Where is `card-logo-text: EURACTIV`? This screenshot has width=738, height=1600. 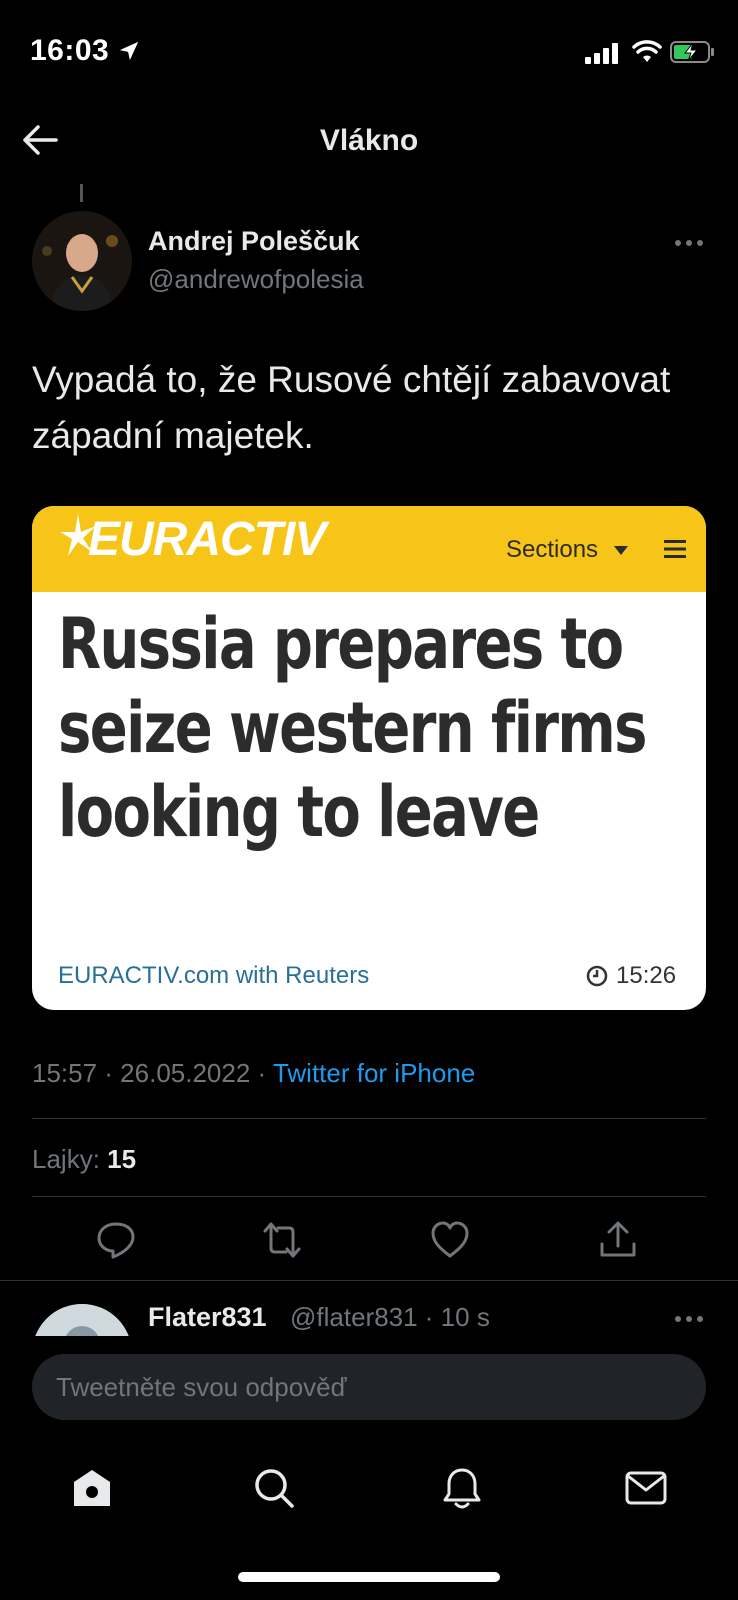 card-logo-text: EURACTIV is located at coordinates (207, 539).